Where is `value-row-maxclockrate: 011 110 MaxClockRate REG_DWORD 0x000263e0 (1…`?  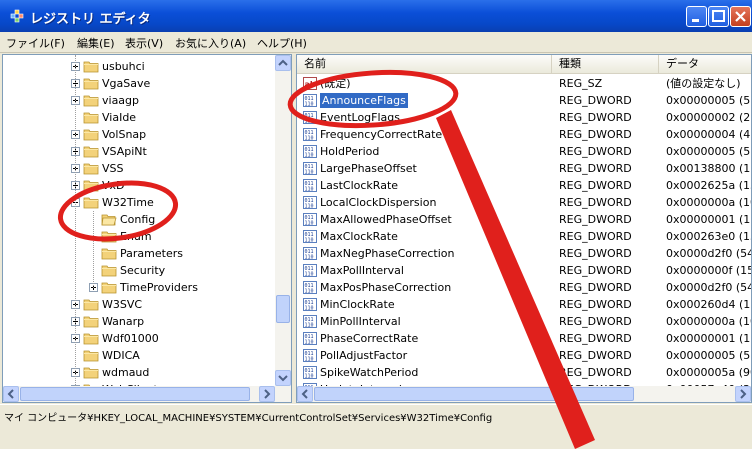
value-row-maxclockrate: 011 110 MaxClockRate REG_DWORD 0x000263e0 (1… is located at coordinates (524, 236).